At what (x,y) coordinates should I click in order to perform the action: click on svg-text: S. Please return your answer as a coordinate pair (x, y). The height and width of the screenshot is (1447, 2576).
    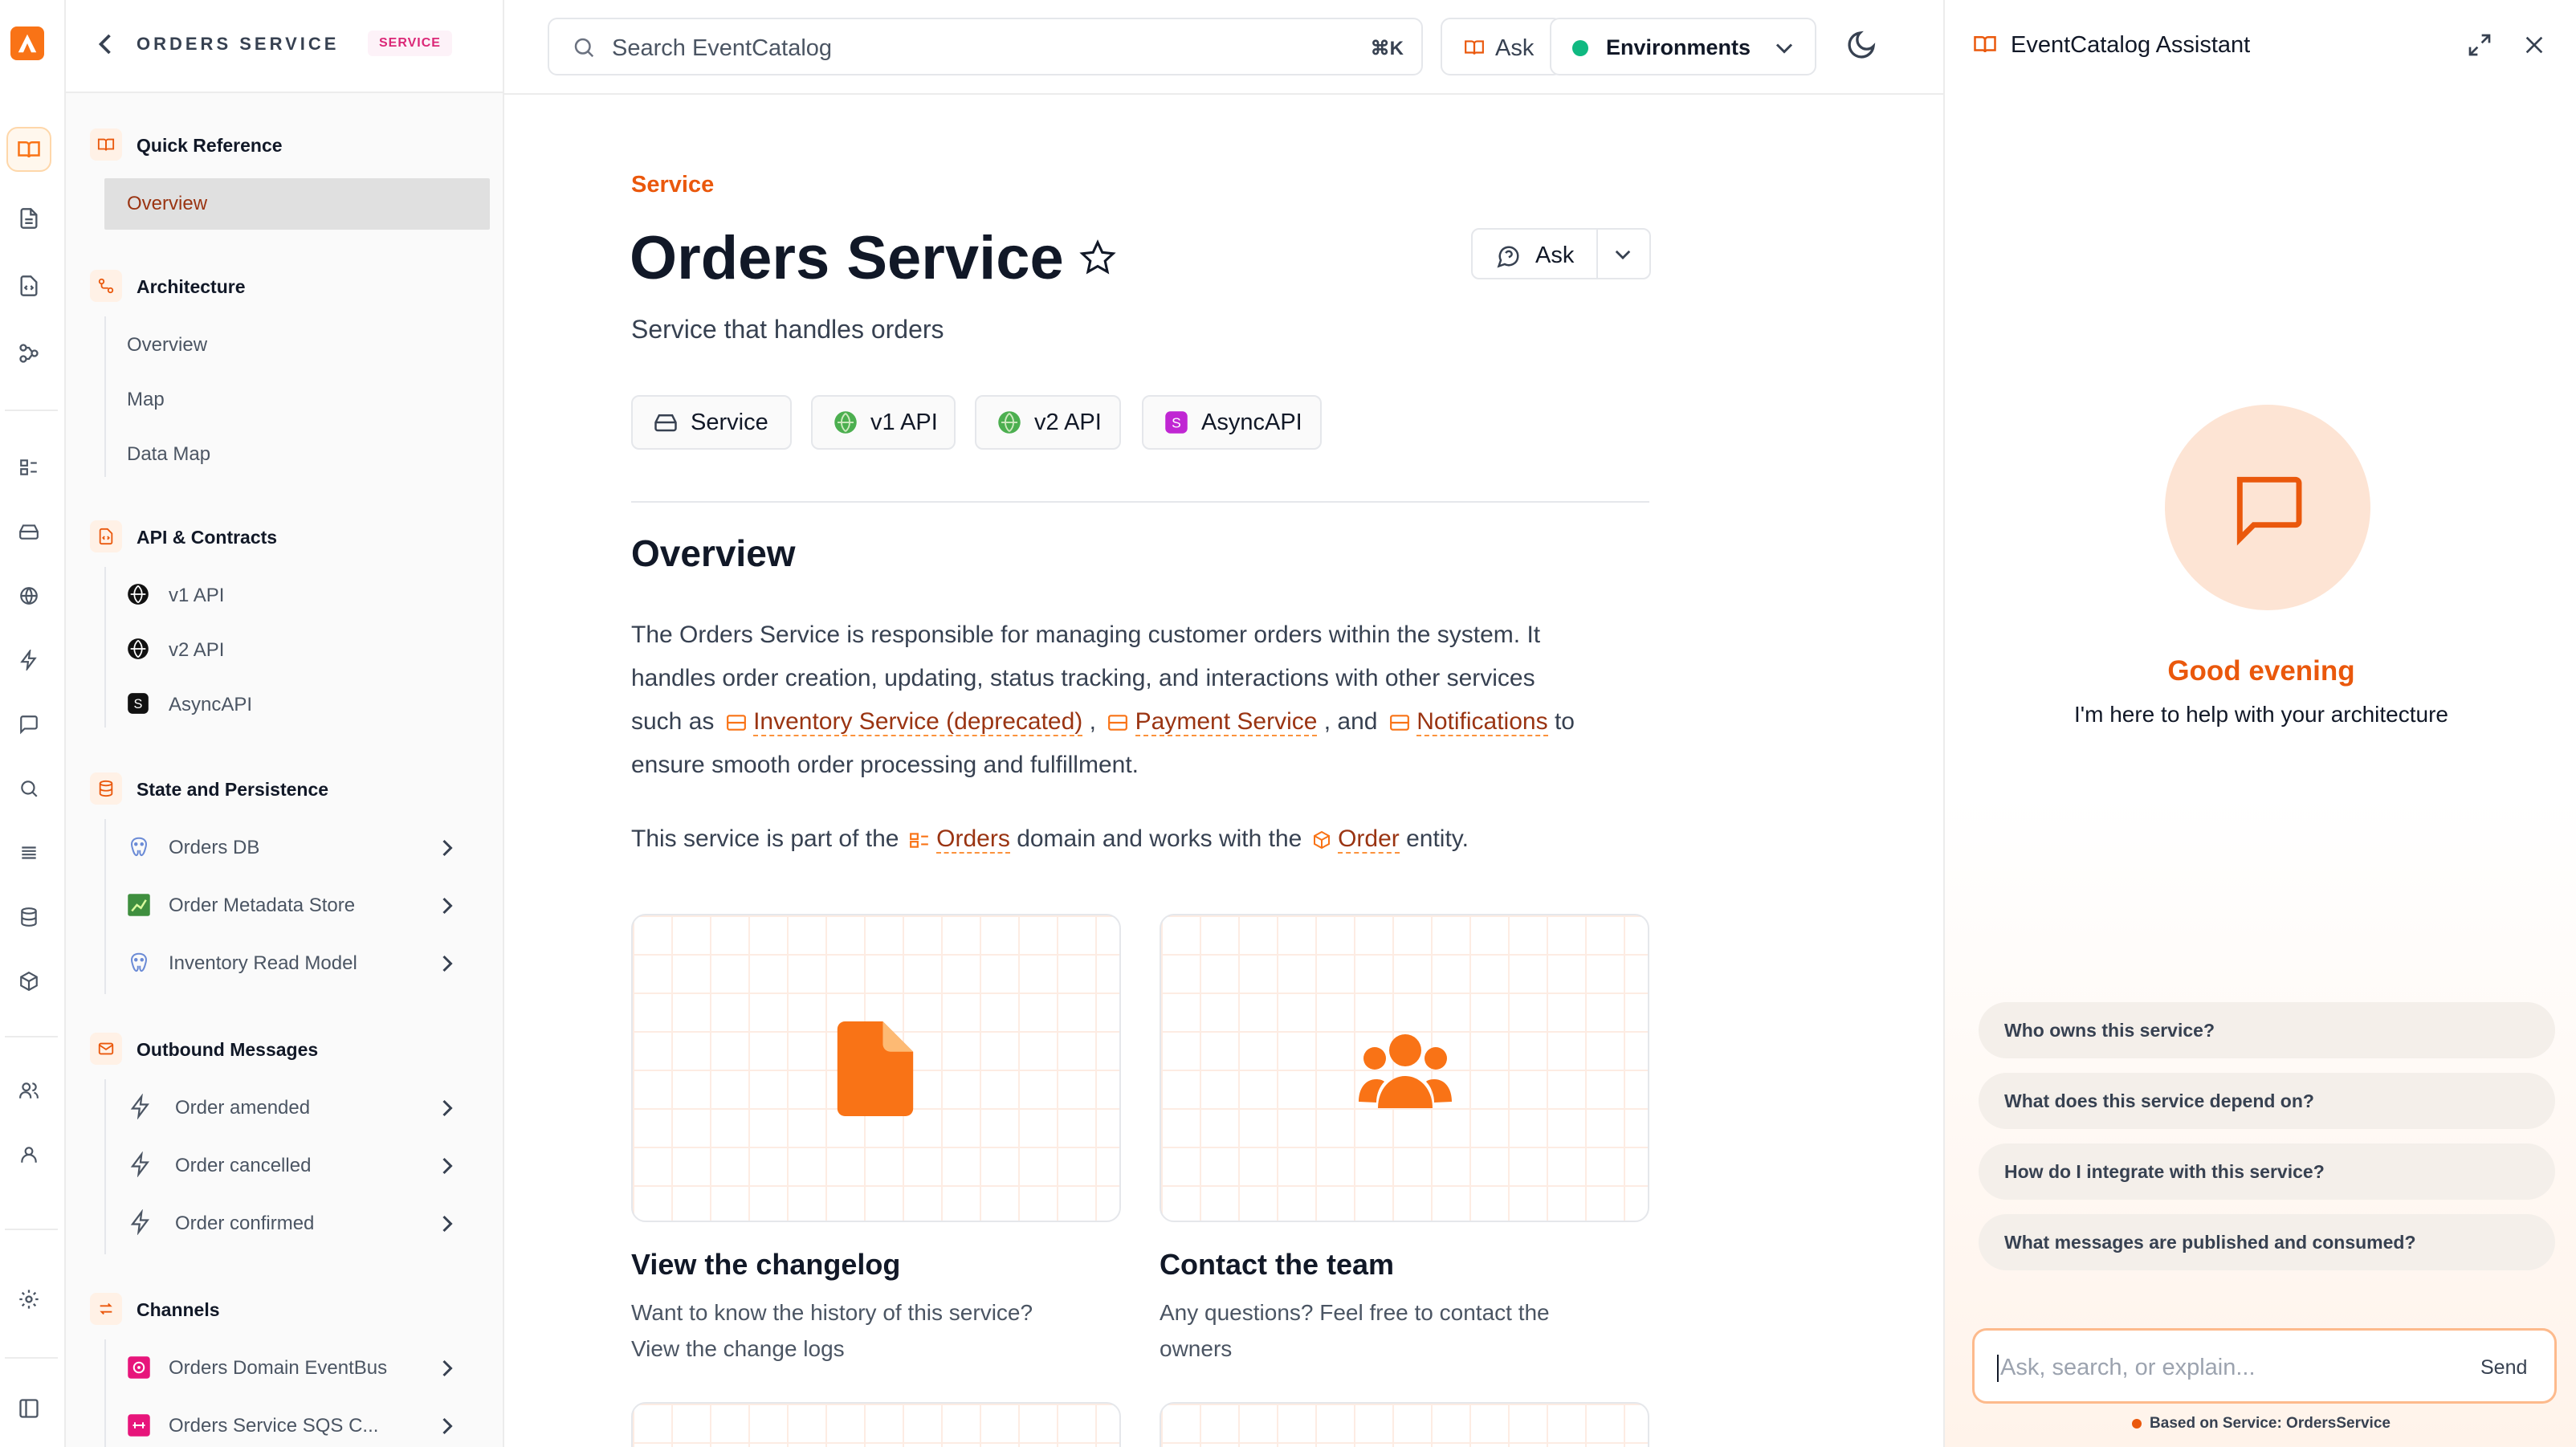
    Looking at the image, I should click on (138, 704).